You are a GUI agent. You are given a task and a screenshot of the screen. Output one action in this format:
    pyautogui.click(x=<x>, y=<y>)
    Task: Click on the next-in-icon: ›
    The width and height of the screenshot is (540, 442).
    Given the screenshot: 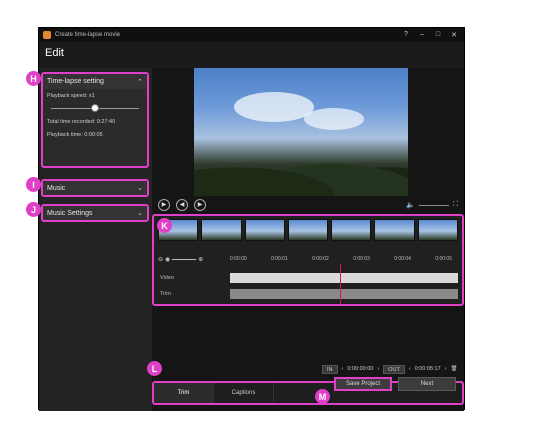 What is the action you would take?
    pyautogui.click(x=378, y=369)
    